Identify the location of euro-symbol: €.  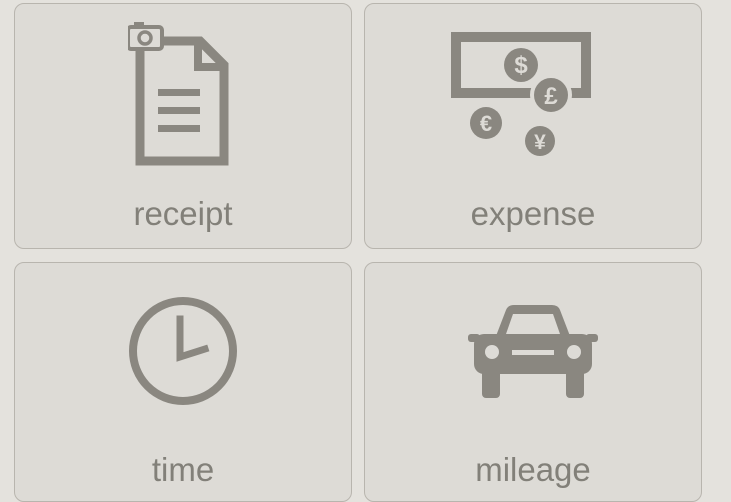
(486, 123).